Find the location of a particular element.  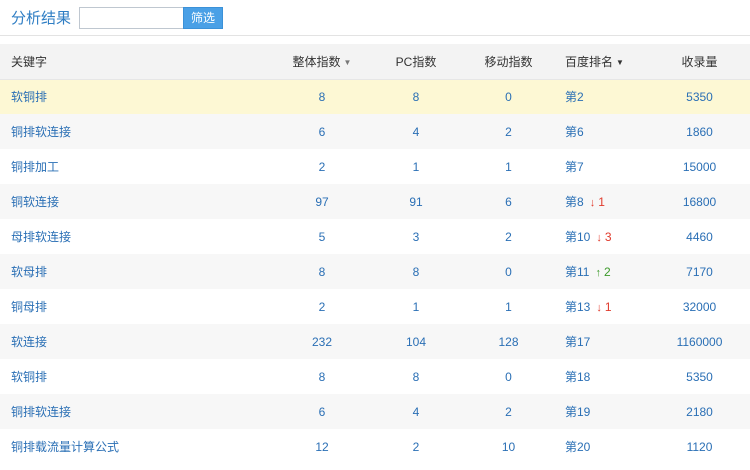

keyword-link: 铜排载流量计算公式 is located at coordinates (65, 447).